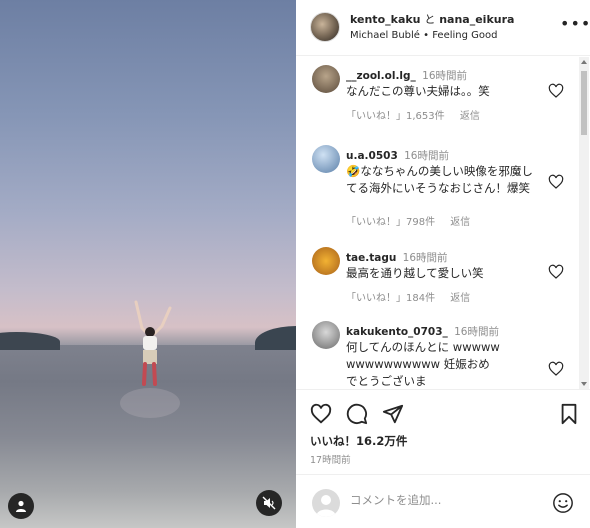  Describe the element at coordinates (269, 503) in the screenshot. I see `muted-speaker-icon` at that location.